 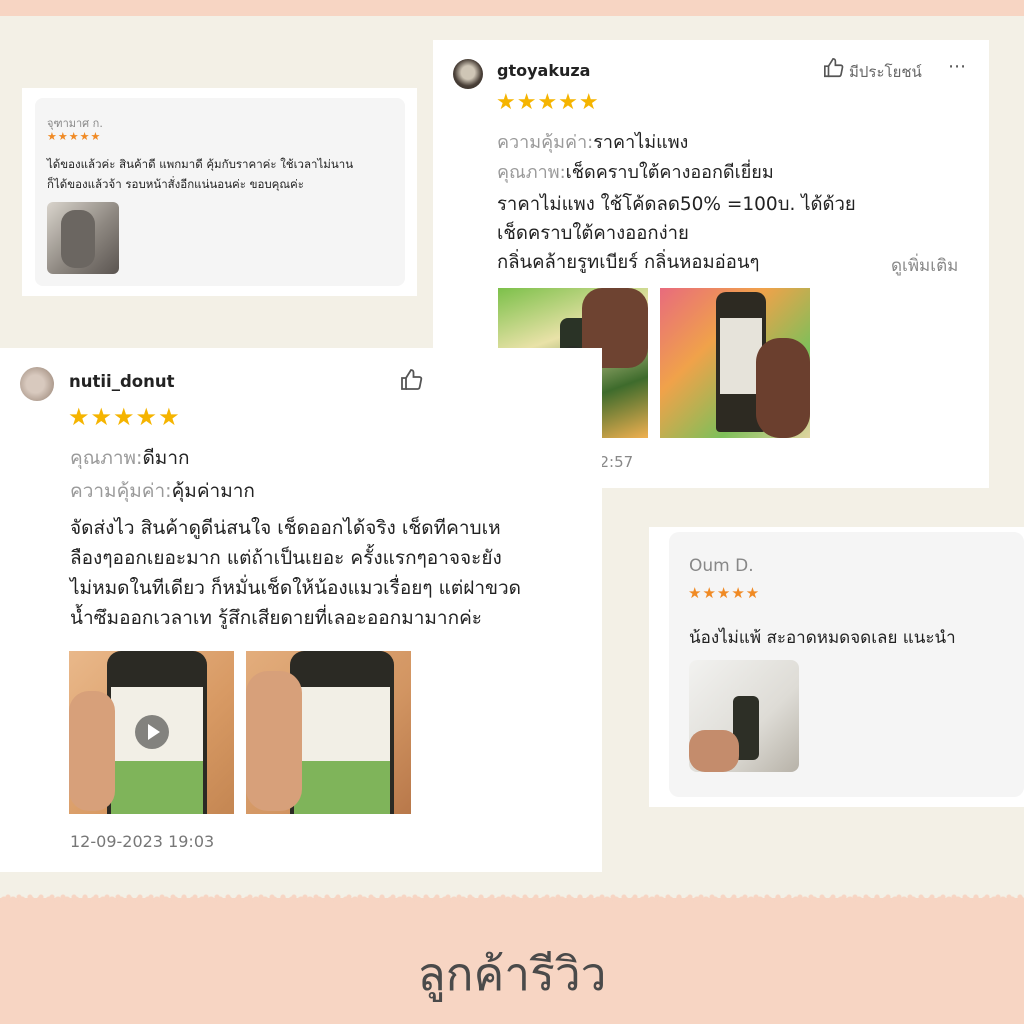 I want to click on reviewer-name: nutii_donut, so click(x=121, y=381).